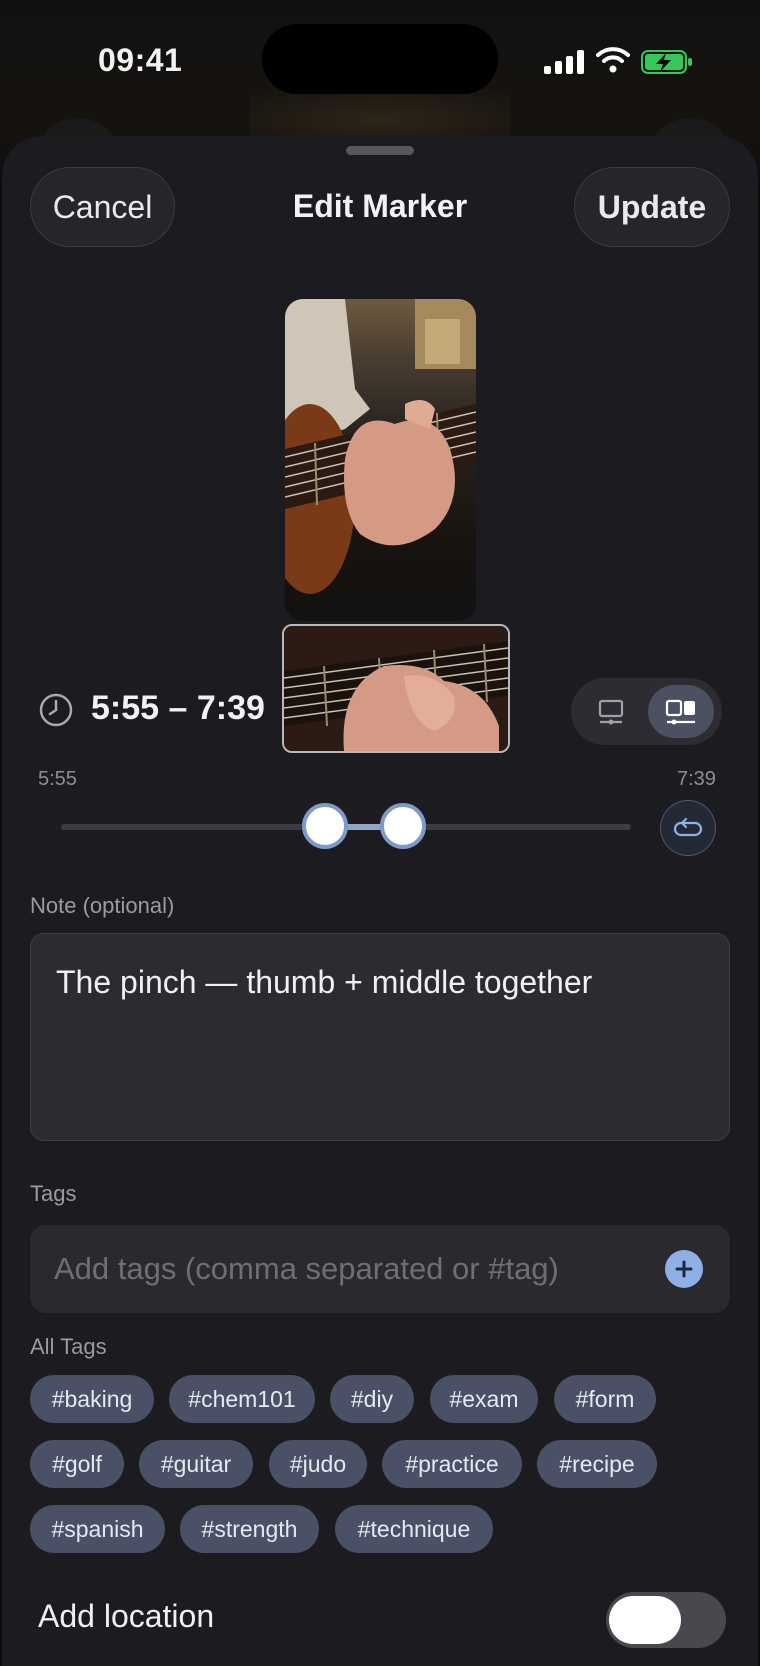 This screenshot has width=760, height=1666. Describe the element at coordinates (414, 1529) in the screenshot. I see `tag-chip: #technique` at that location.